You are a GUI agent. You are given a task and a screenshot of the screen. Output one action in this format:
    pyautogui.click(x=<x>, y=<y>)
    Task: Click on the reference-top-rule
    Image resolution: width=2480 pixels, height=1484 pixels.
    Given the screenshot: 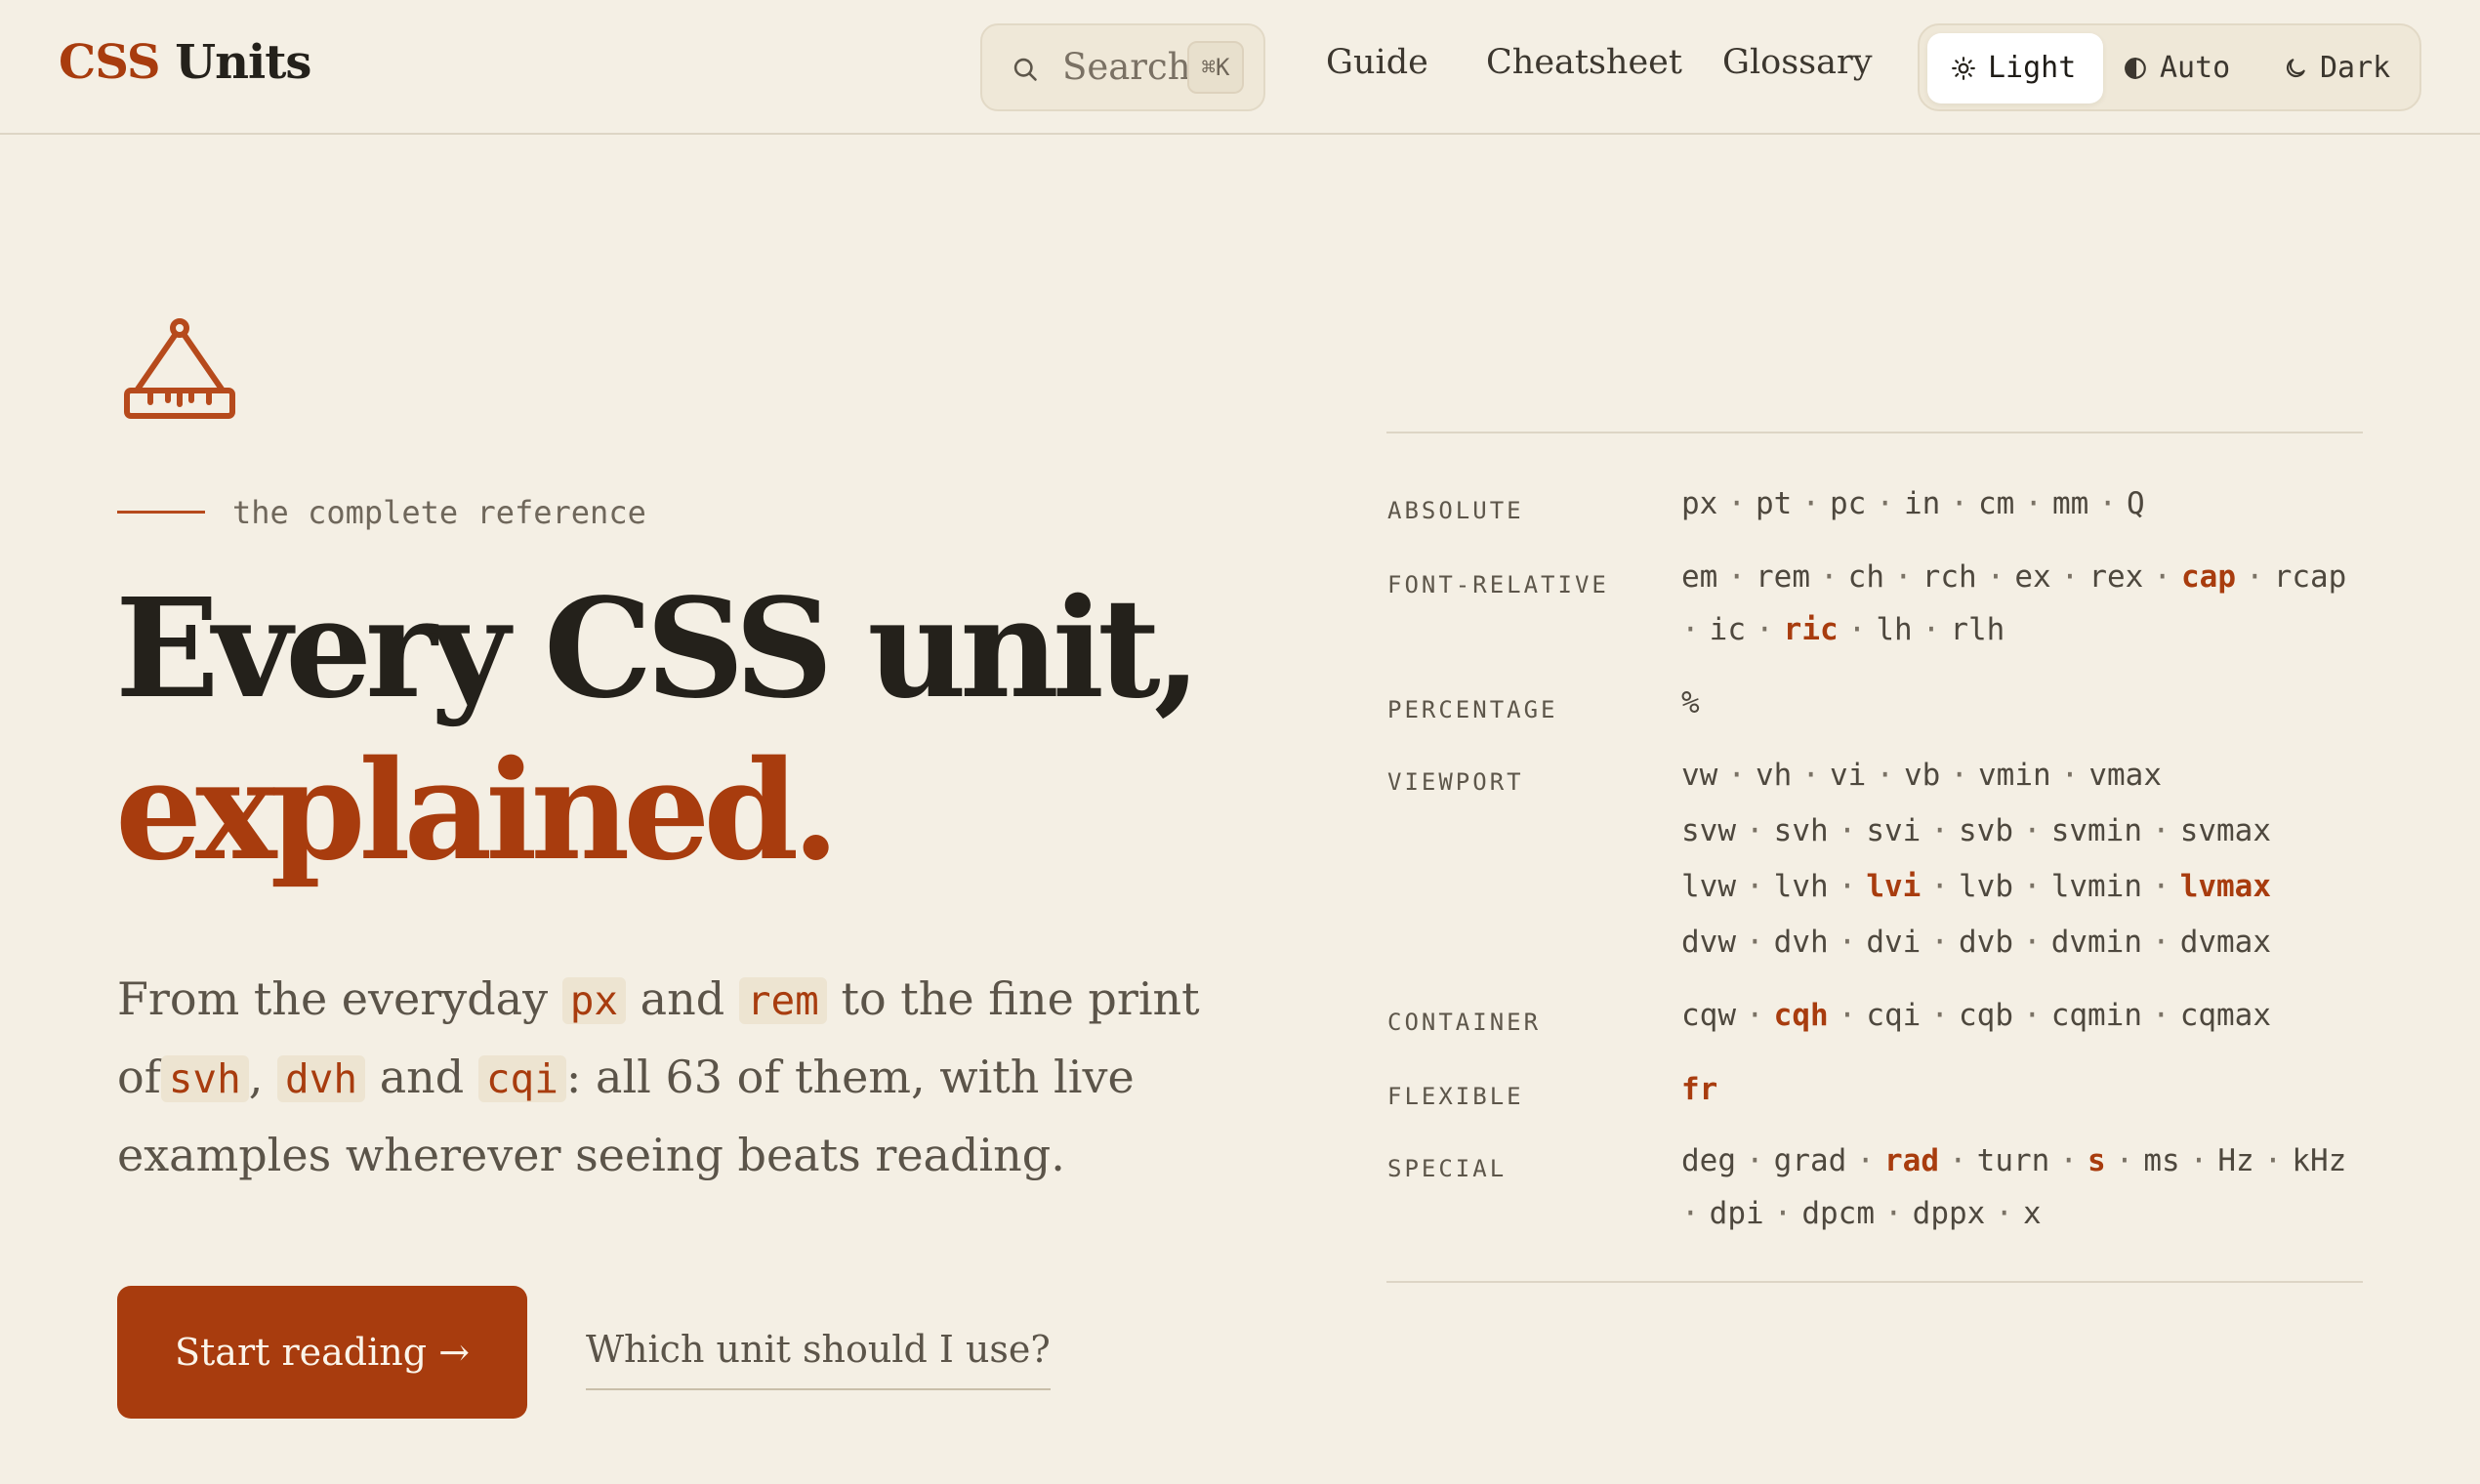 What is the action you would take?
    pyautogui.click(x=1874, y=433)
    